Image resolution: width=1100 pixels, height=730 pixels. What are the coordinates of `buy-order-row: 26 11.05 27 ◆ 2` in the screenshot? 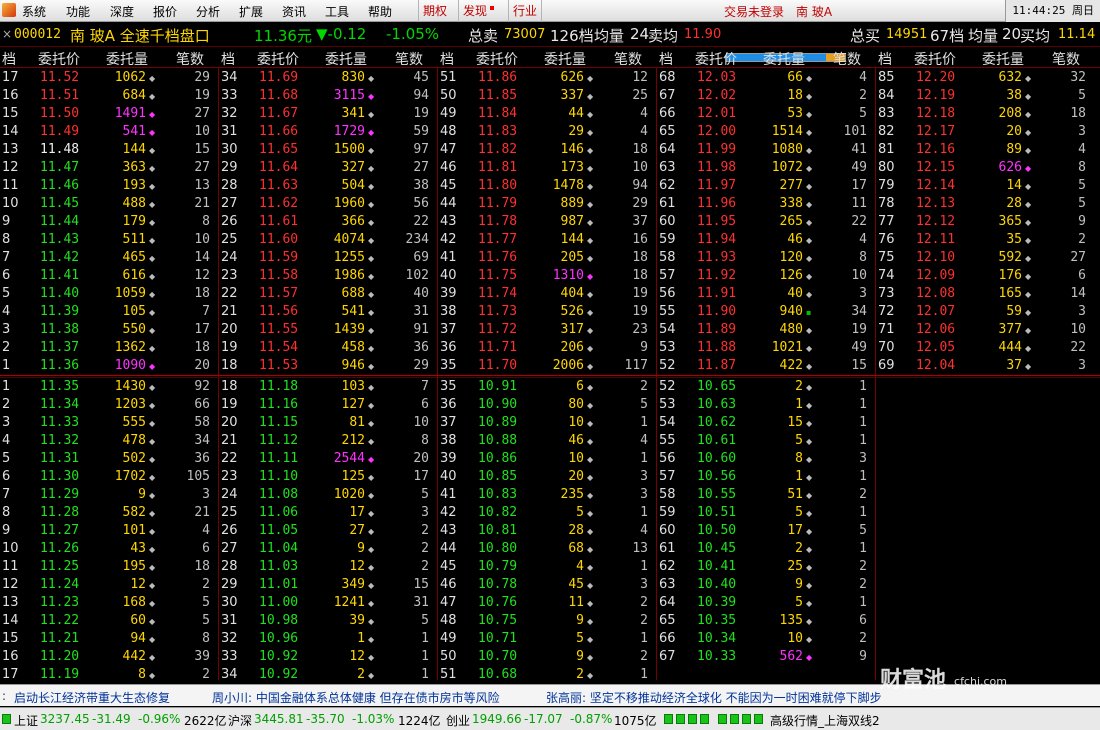 It's located at (328, 531).